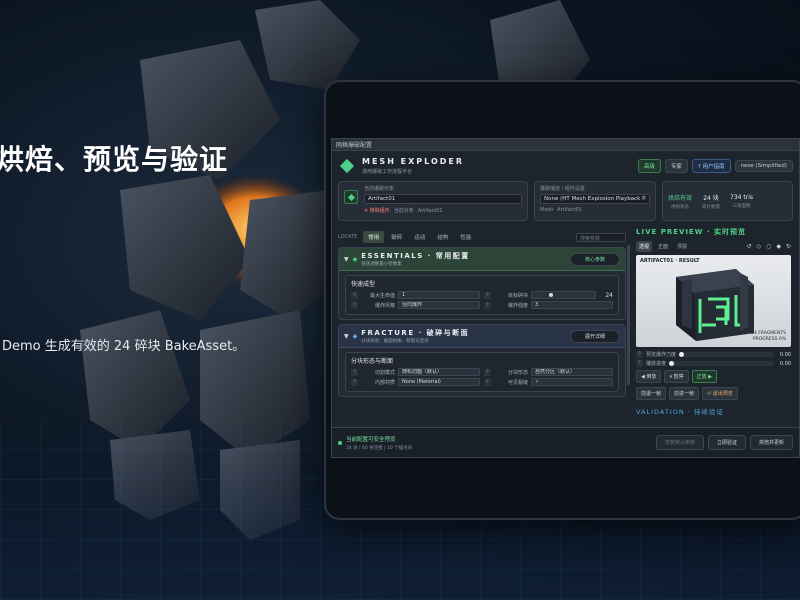 This screenshot has width=800, height=600. Describe the element at coordinates (676, 166) in the screenshot. I see `mode-expert-button: 专家` at that location.